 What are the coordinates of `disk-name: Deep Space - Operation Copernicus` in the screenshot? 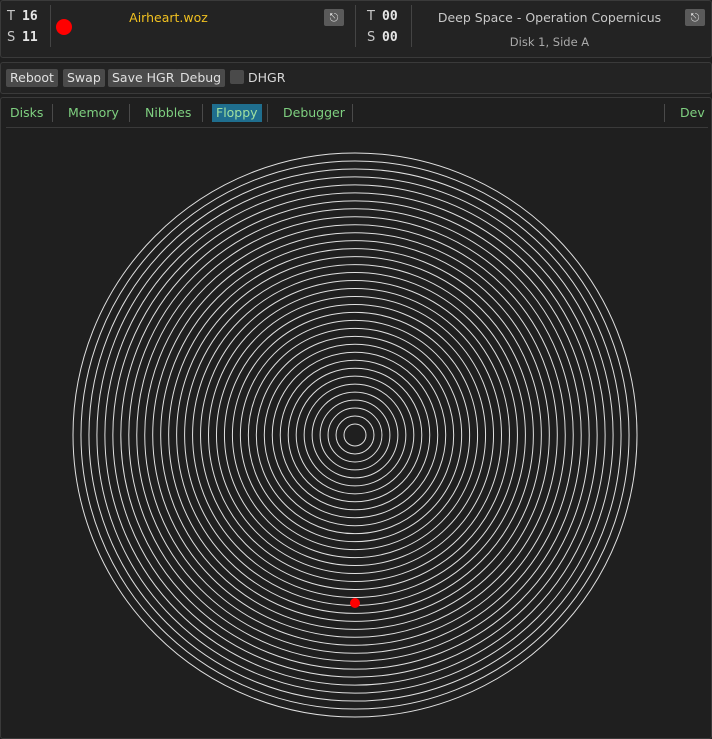 It's located at (549, 17).